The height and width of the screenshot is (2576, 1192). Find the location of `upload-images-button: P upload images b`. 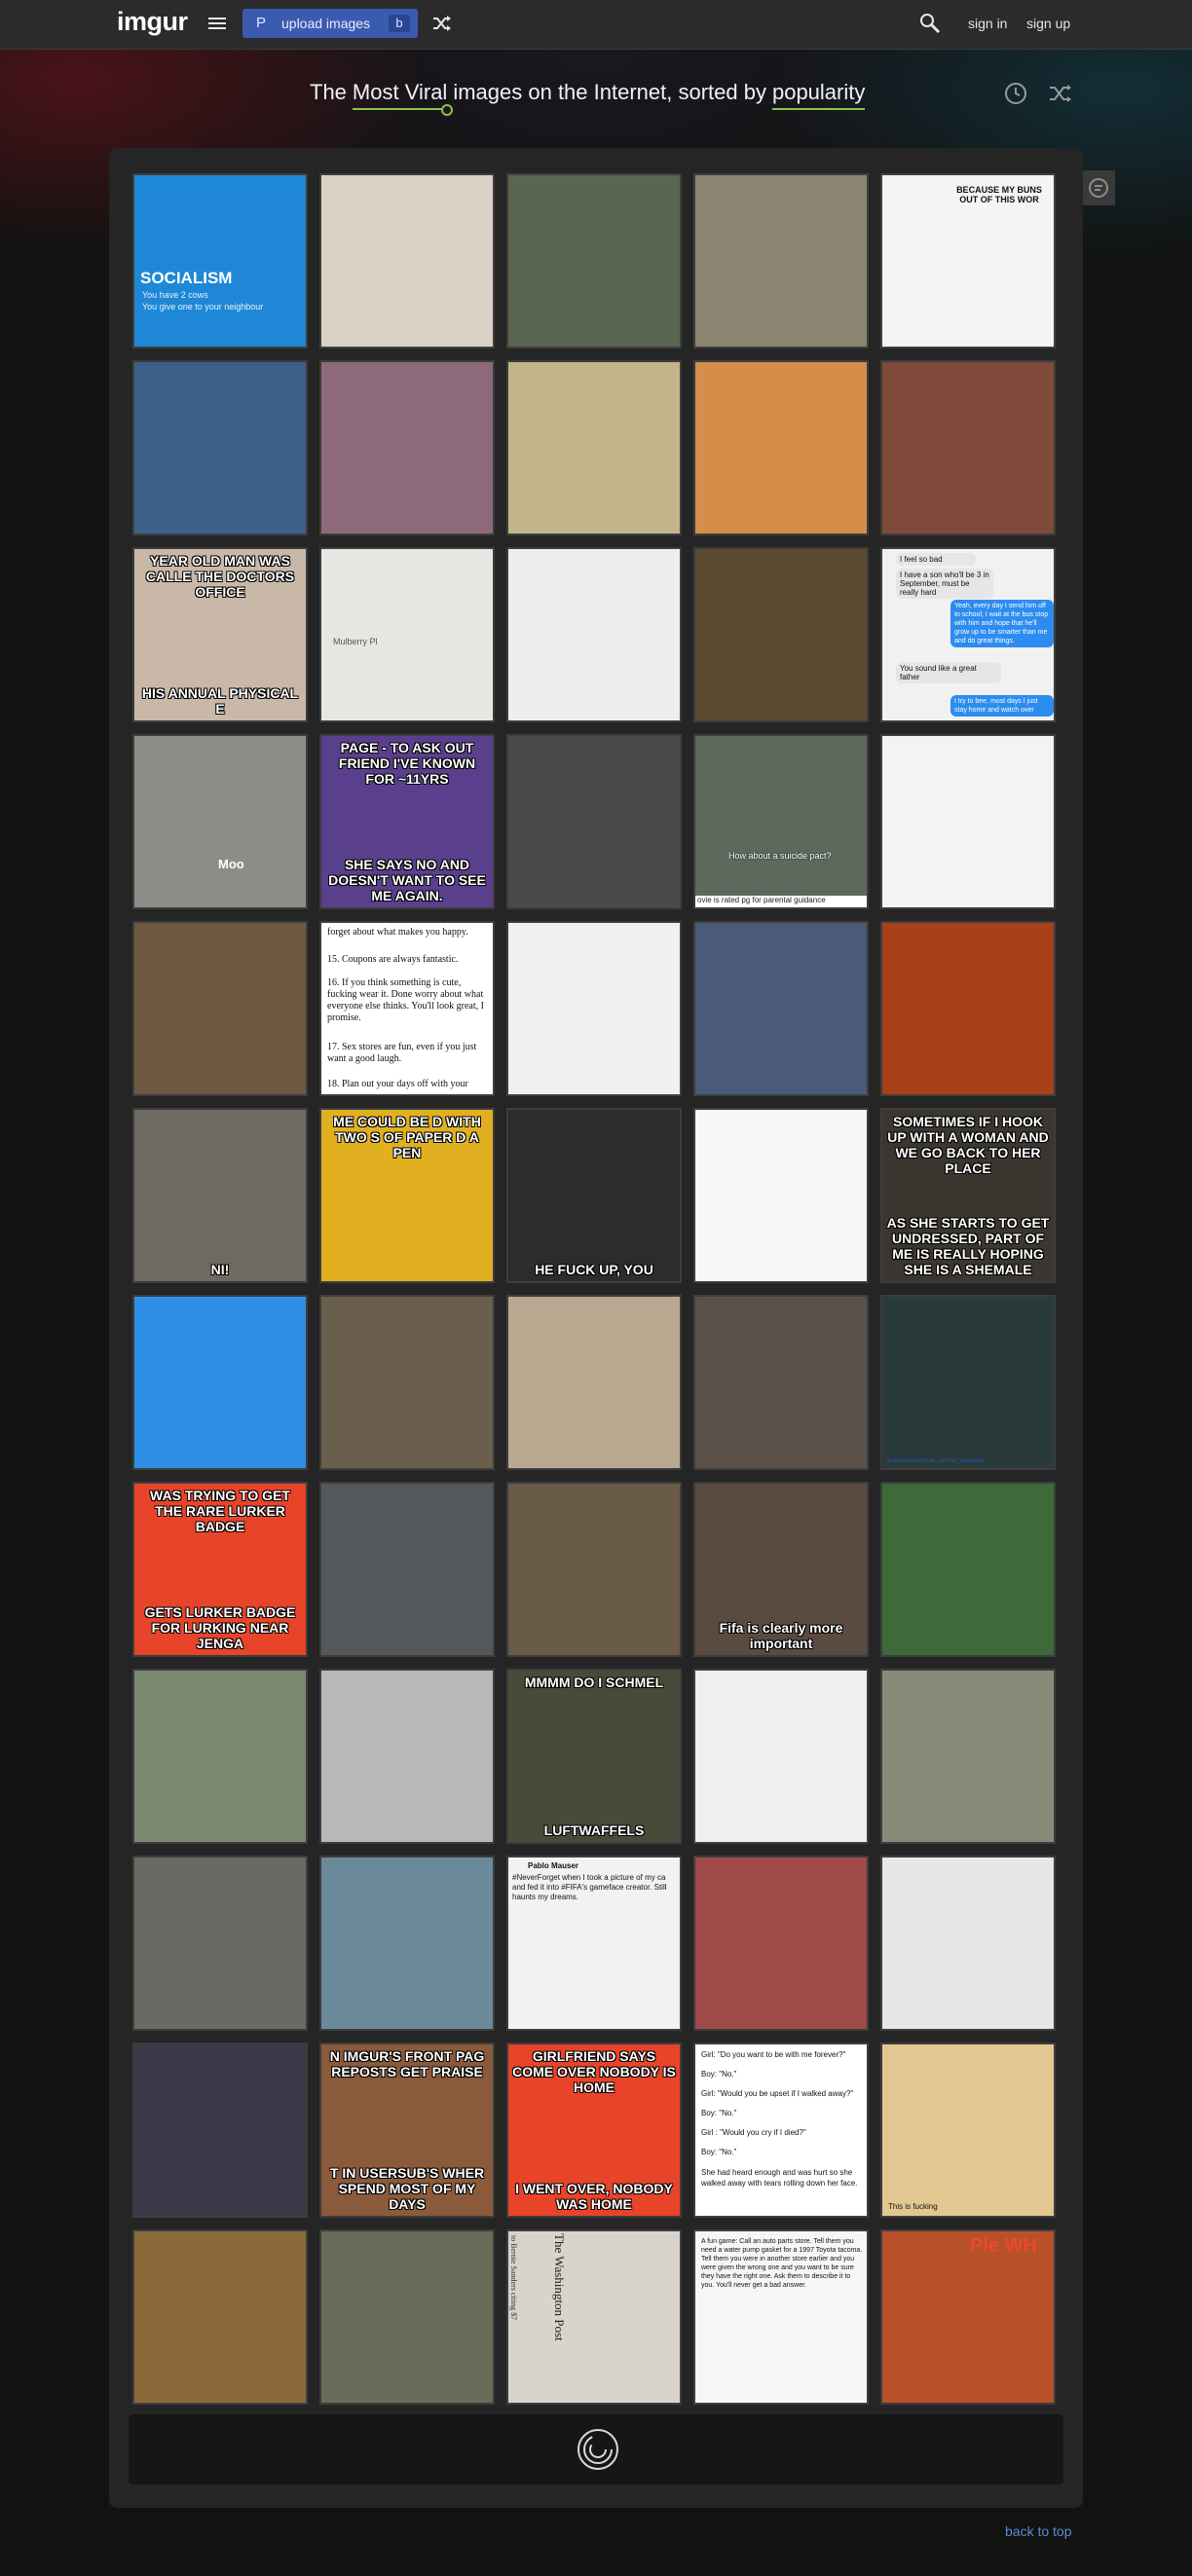

upload-images-button: P upload images b is located at coordinates (330, 23).